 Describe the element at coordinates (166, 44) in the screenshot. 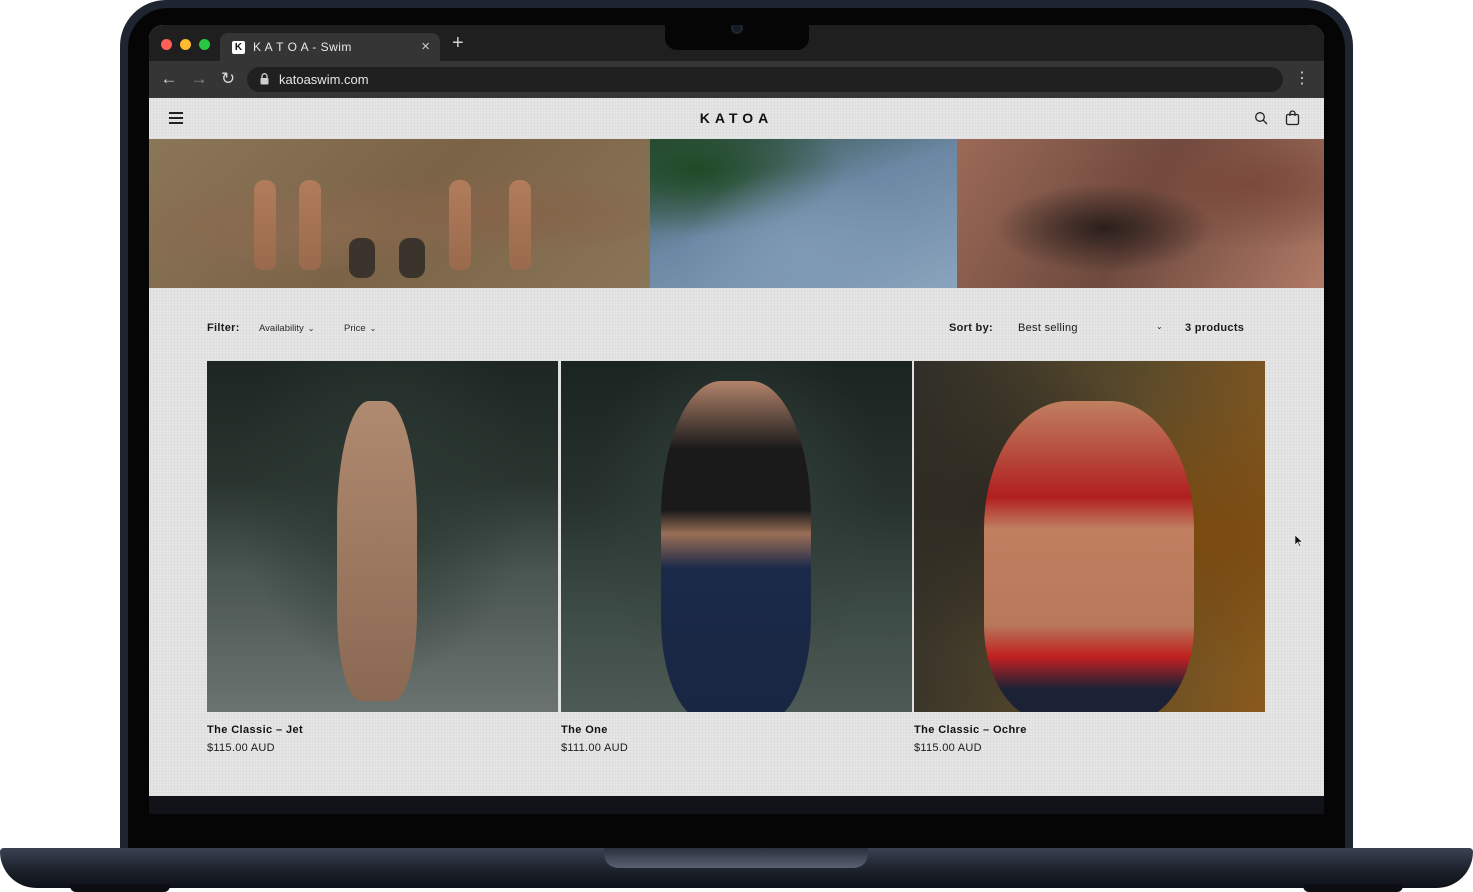

I see `window-close-button` at that location.